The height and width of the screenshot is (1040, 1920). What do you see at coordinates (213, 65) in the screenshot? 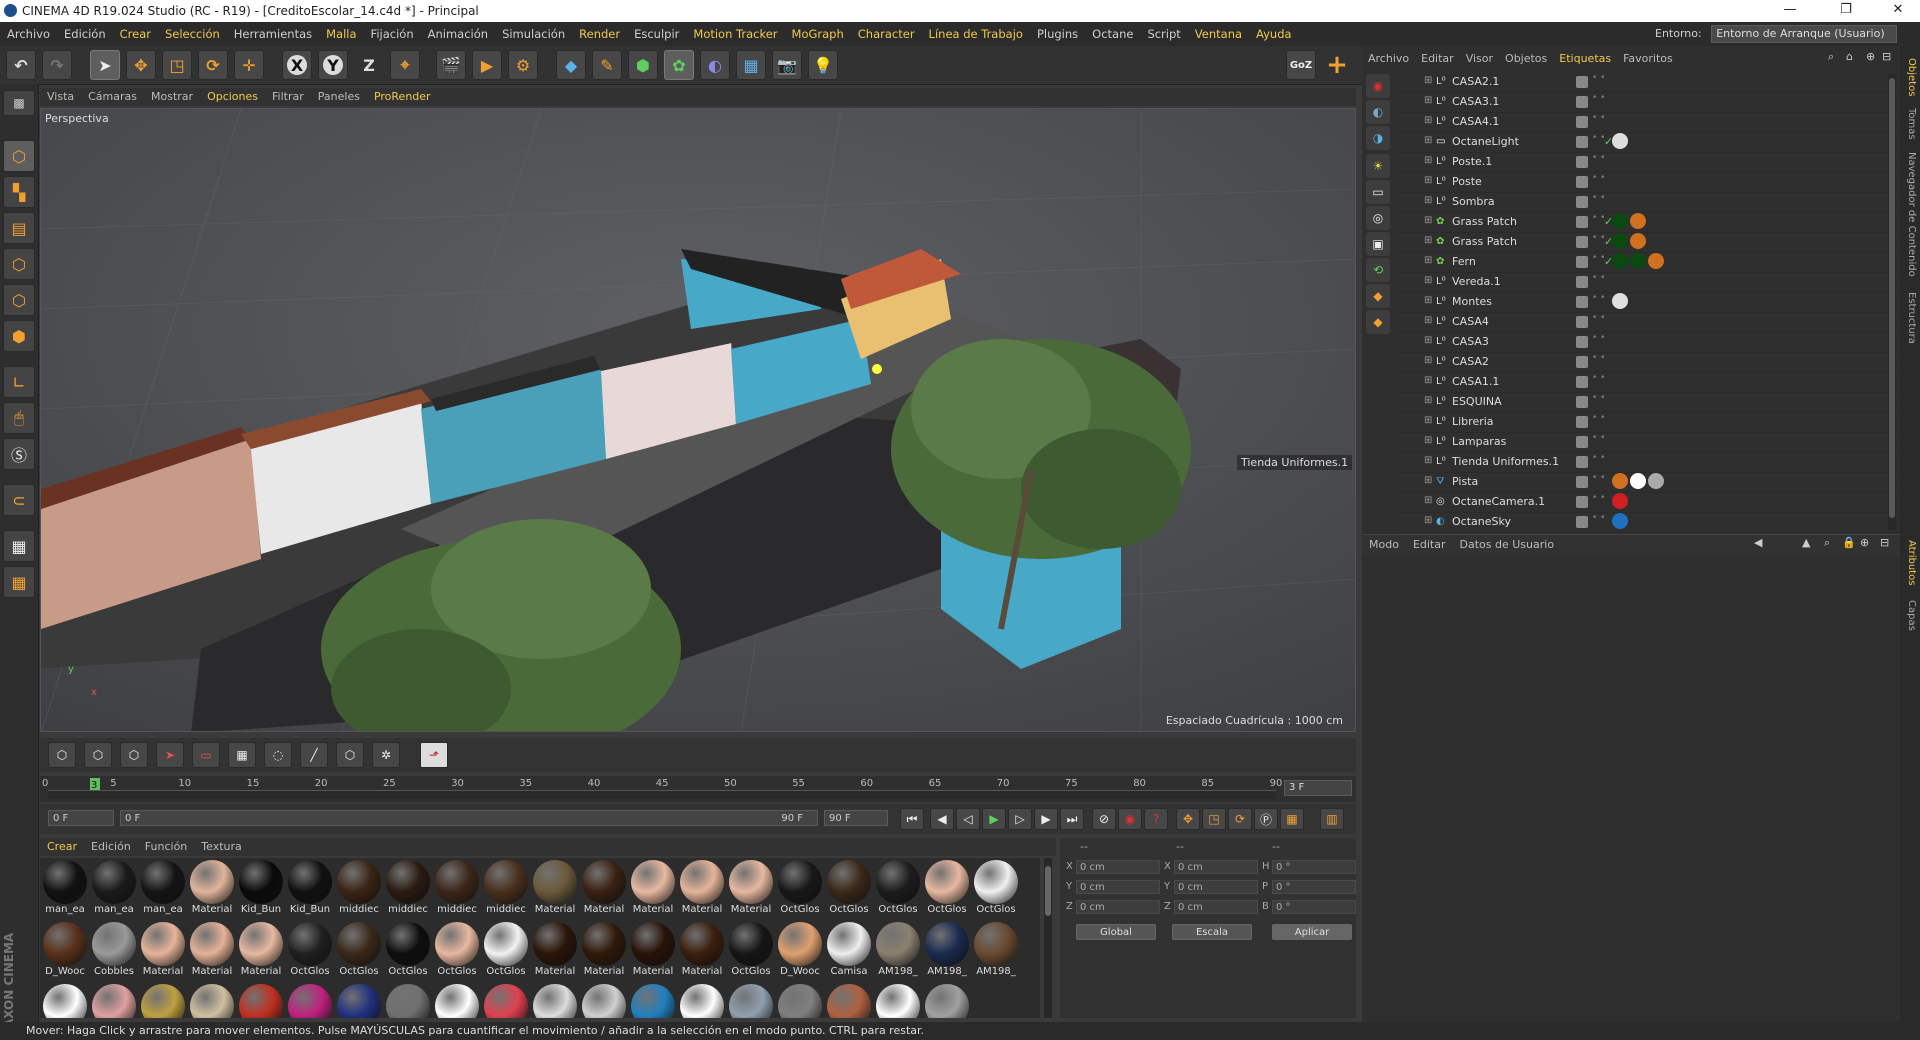
I see `rotate-tool-button: ⟳` at bounding box center [213, 65].